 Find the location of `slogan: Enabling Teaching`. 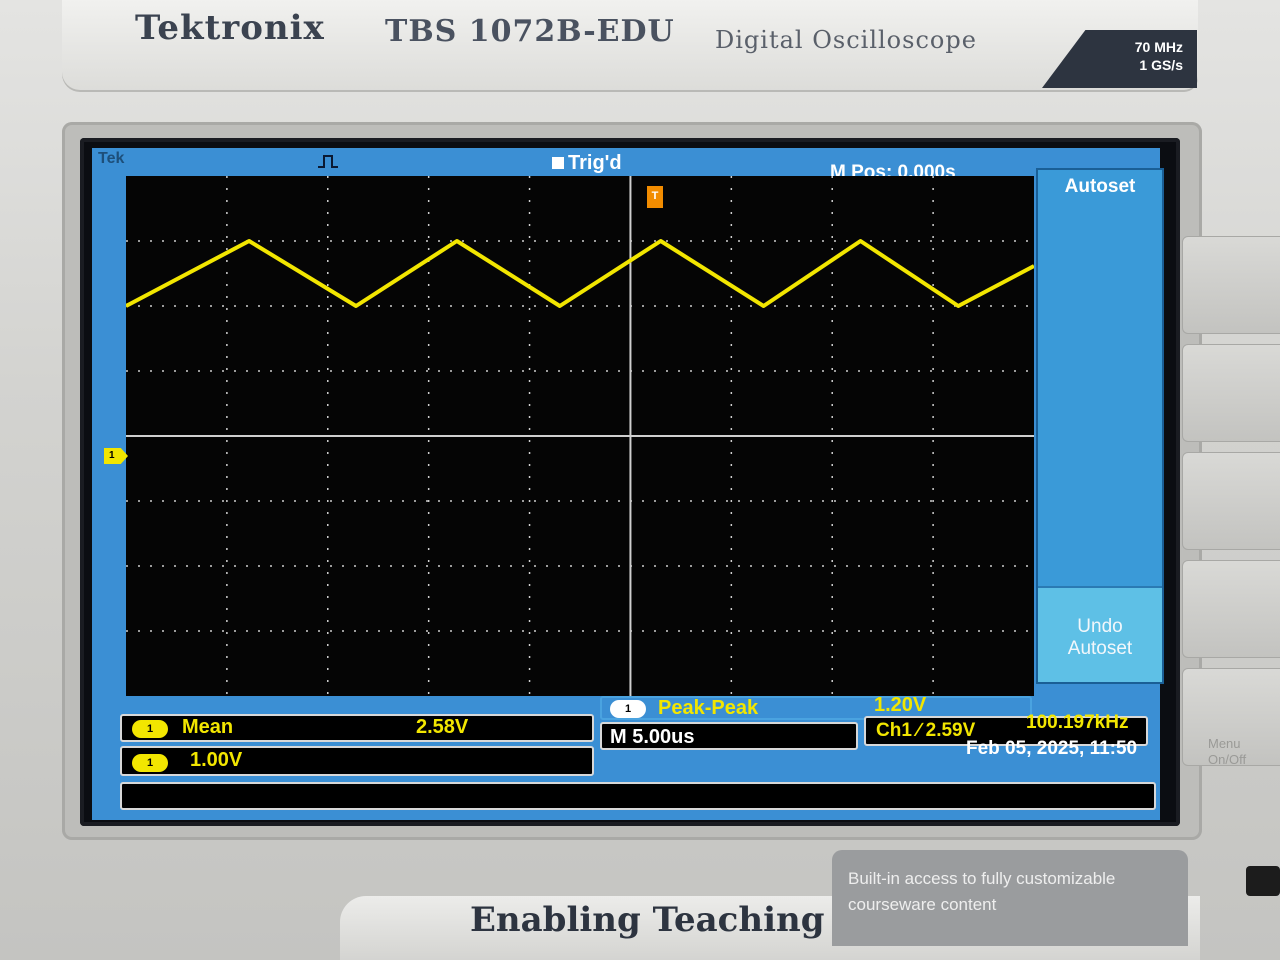

slogan: Enabling Teaching is located at coordinates (647, 920).